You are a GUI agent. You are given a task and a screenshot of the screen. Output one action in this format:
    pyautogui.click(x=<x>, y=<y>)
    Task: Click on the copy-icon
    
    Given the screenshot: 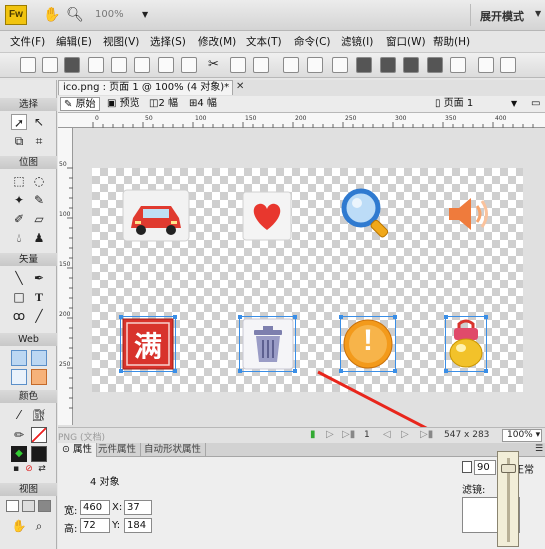 What is the action you would take?
    pyautogui.click(x=238, y=65)
    